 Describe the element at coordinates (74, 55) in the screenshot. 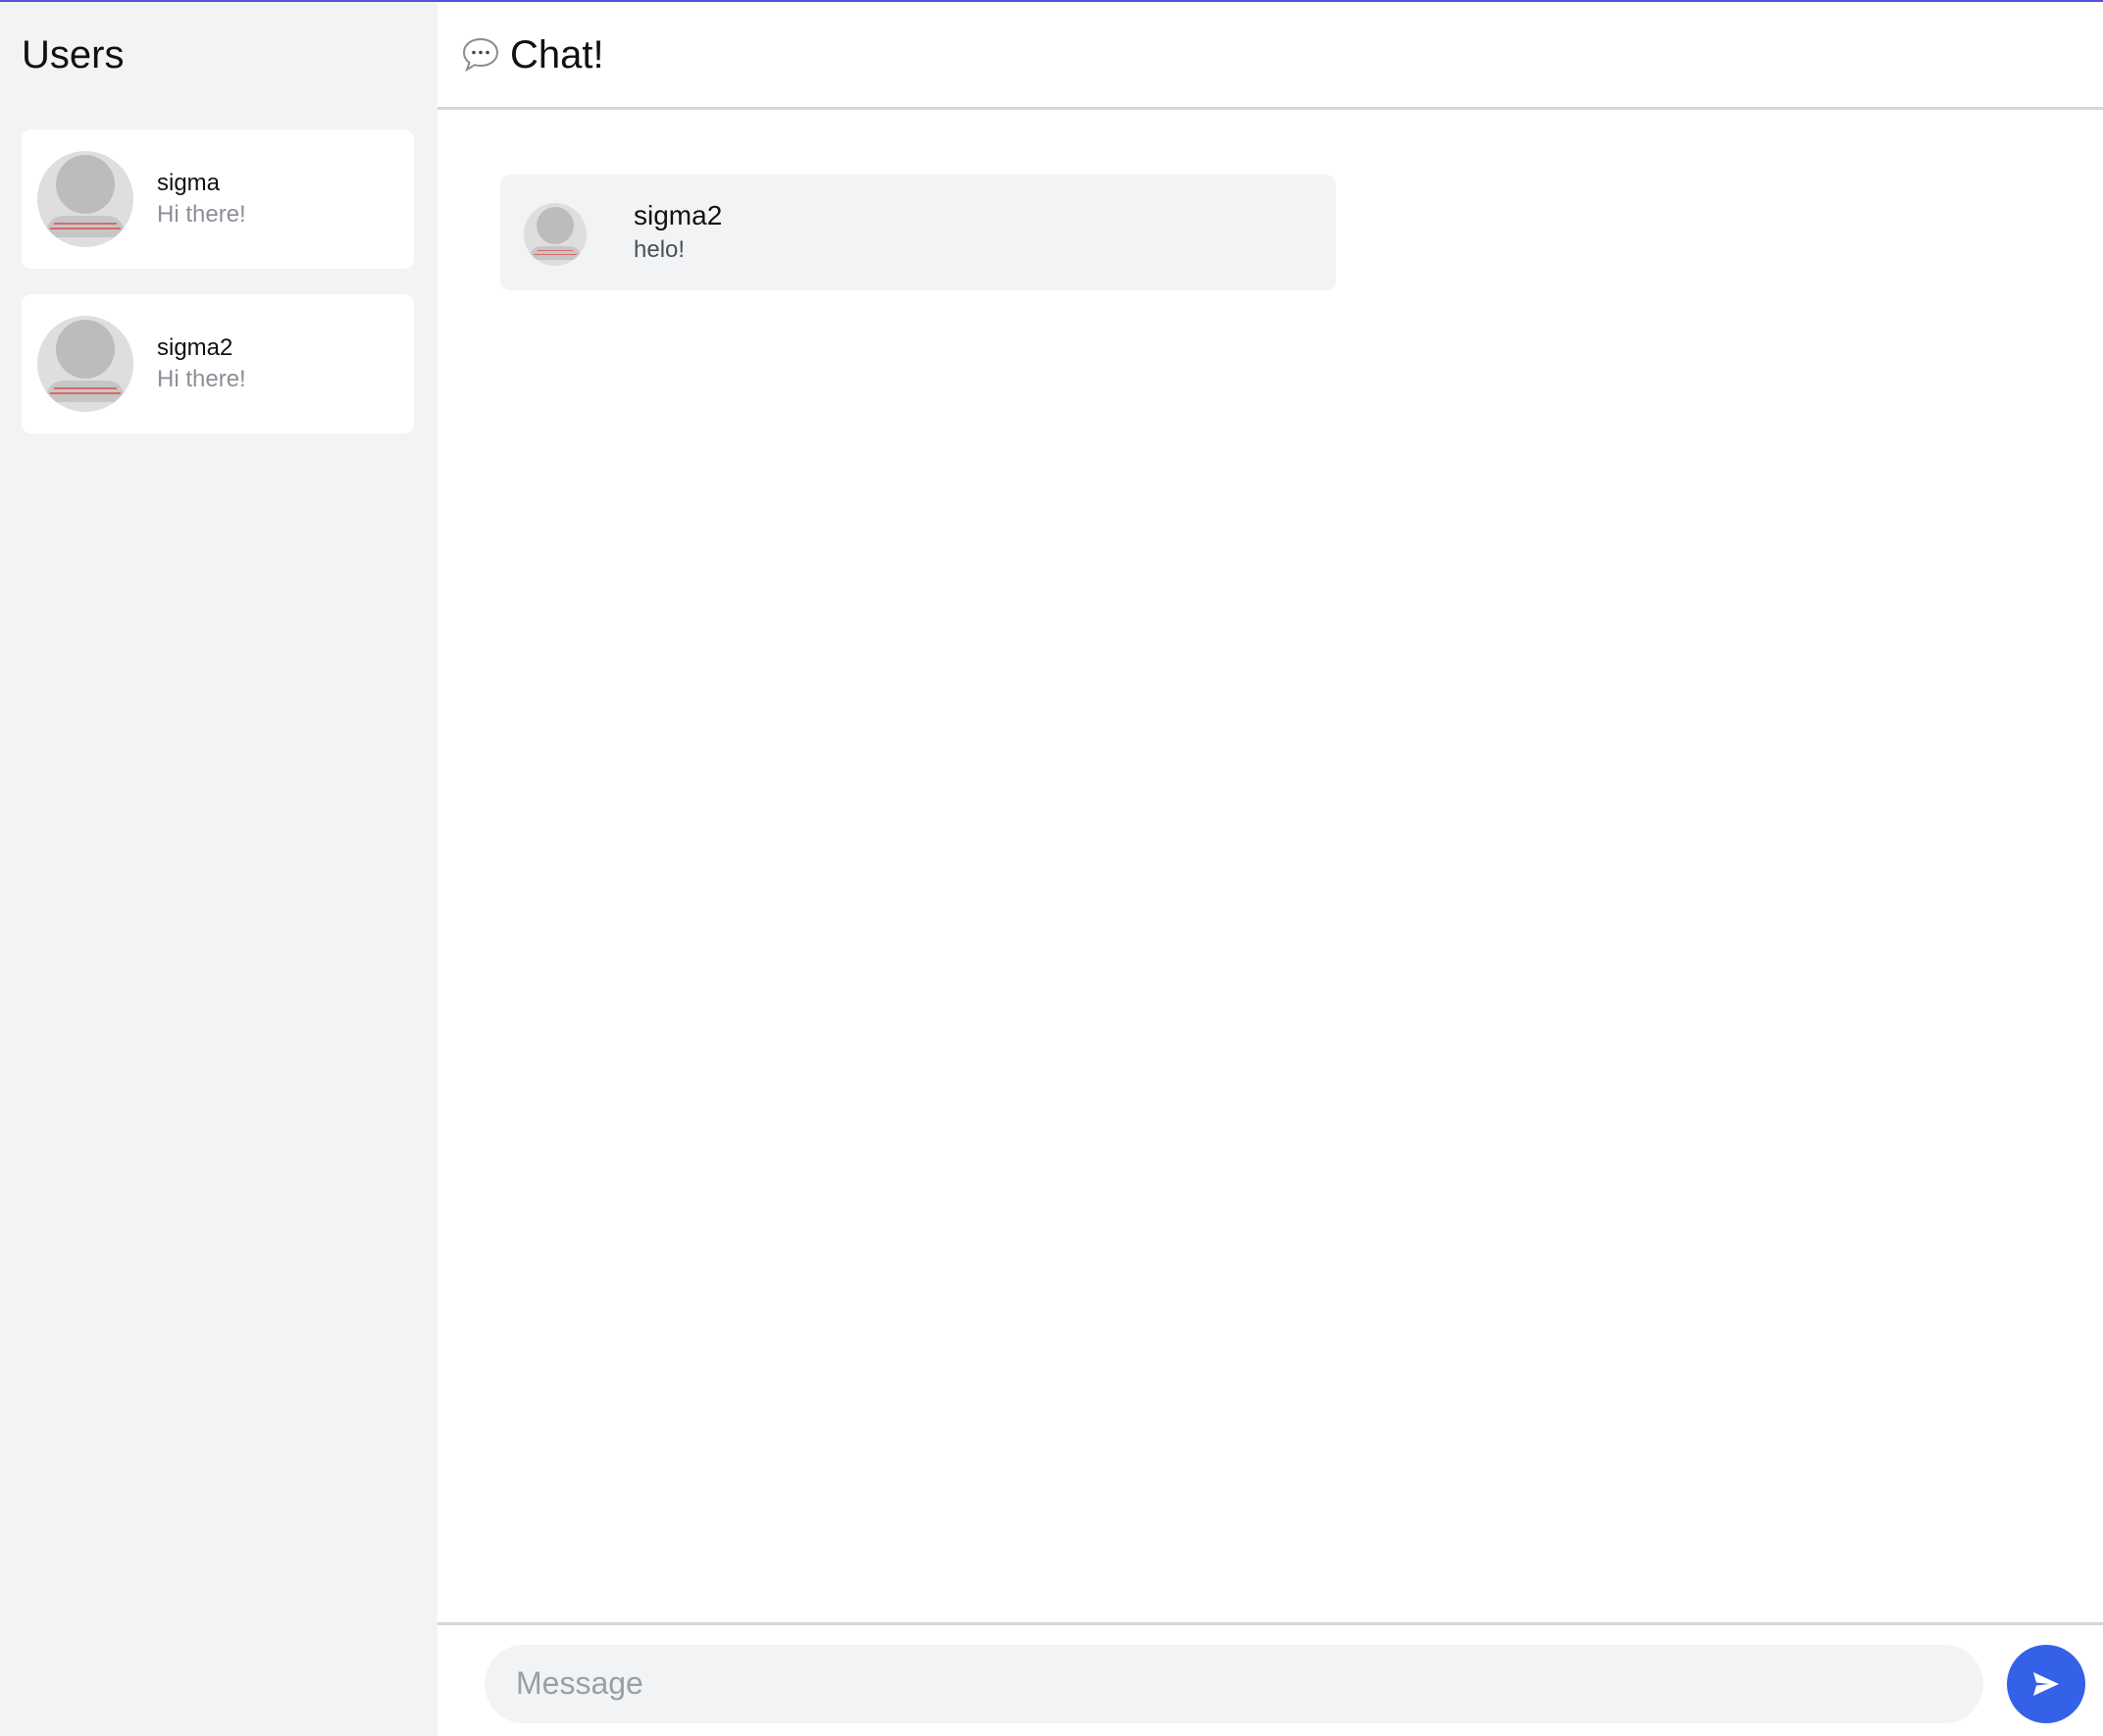

I see `sidebar-title: Users` at that location.